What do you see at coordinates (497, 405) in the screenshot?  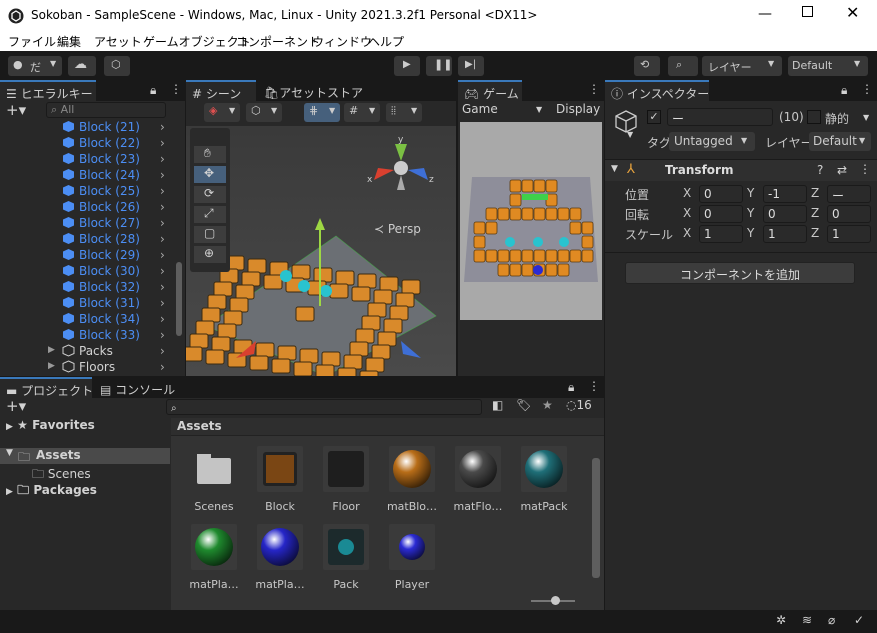 I see `type-filter-icon: ◧` at bounding box center [497, 405].